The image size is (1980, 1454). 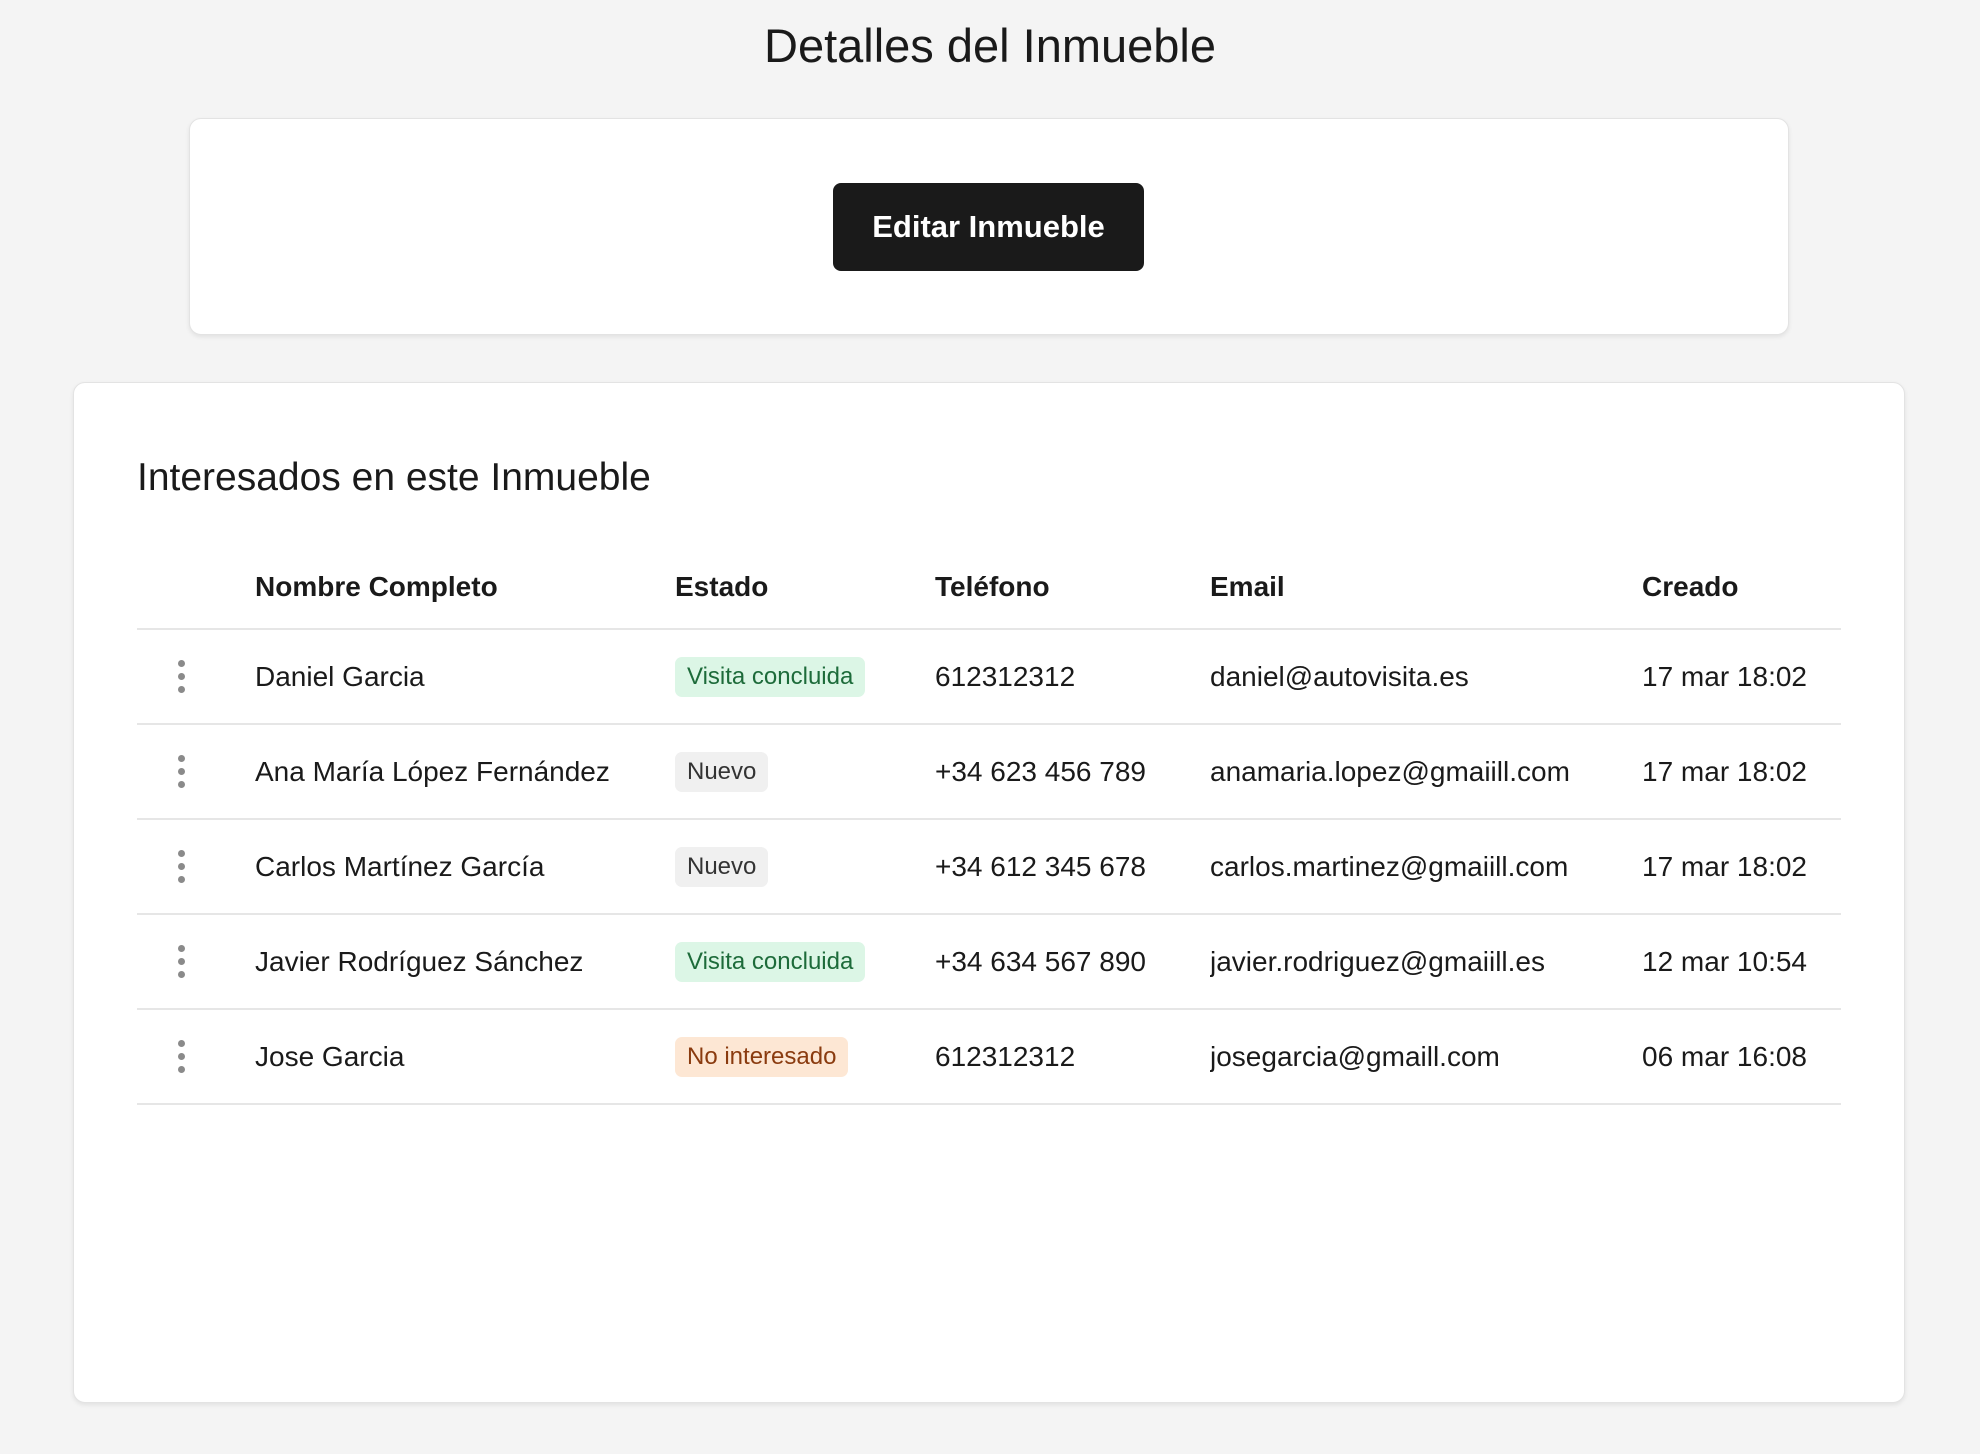 What do you see at coordinates (1072, 962) in the screenshot?
I see `lead-phone: +34 634 567 890` at bounding box center [1072, 962].